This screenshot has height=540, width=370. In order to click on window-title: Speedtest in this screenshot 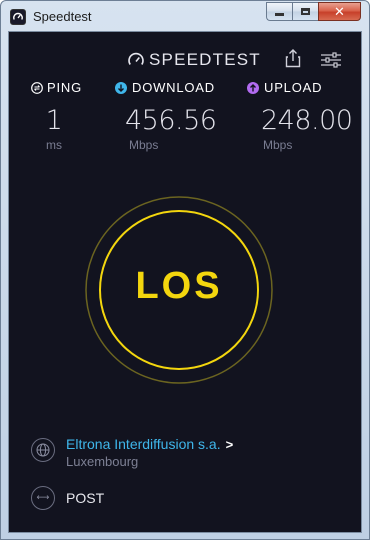, I will do `click(62, 16)`.